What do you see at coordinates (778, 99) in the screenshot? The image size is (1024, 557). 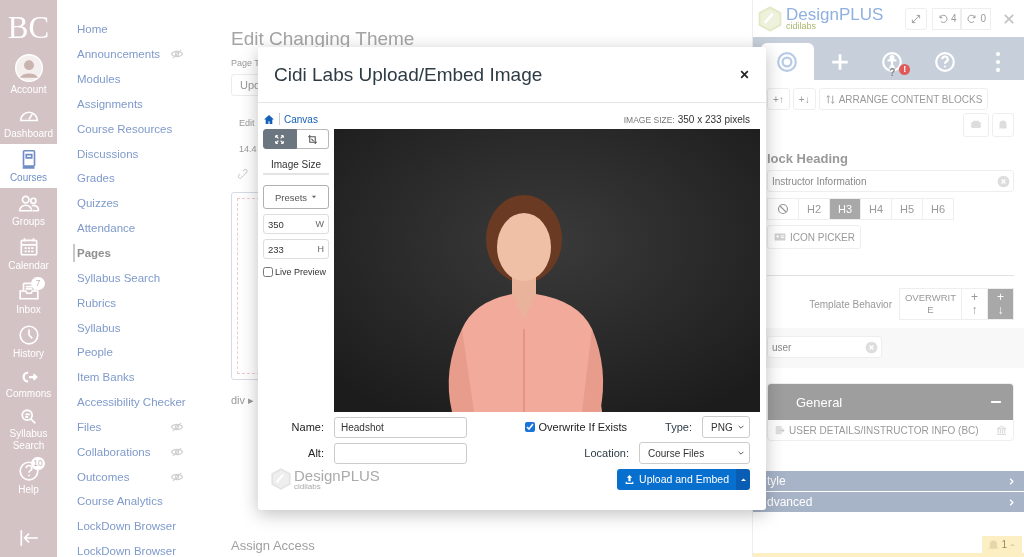 I see `insert-button: +↑` at bounding box center [778, 99].